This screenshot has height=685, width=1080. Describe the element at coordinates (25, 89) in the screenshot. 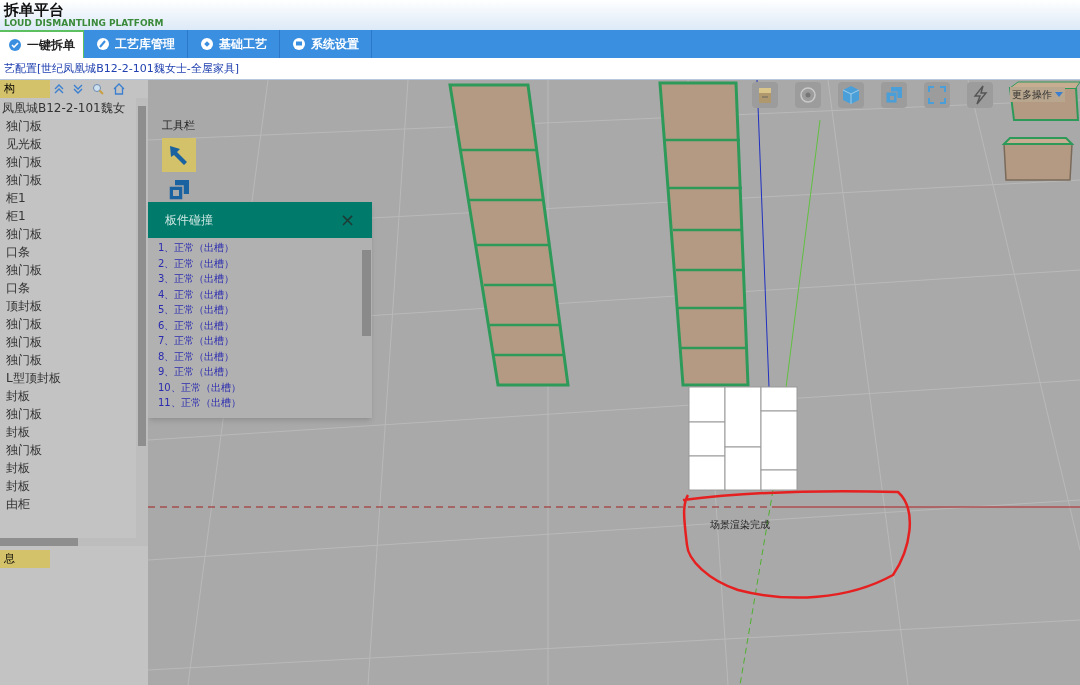

I see `panel-title: 构` at that location.